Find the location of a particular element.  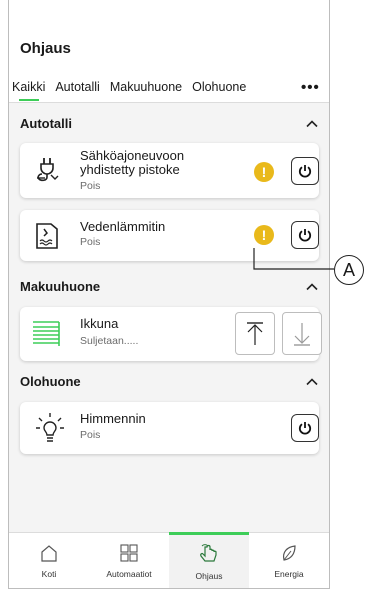

callout-label: A is located at coordinates (349, 270).